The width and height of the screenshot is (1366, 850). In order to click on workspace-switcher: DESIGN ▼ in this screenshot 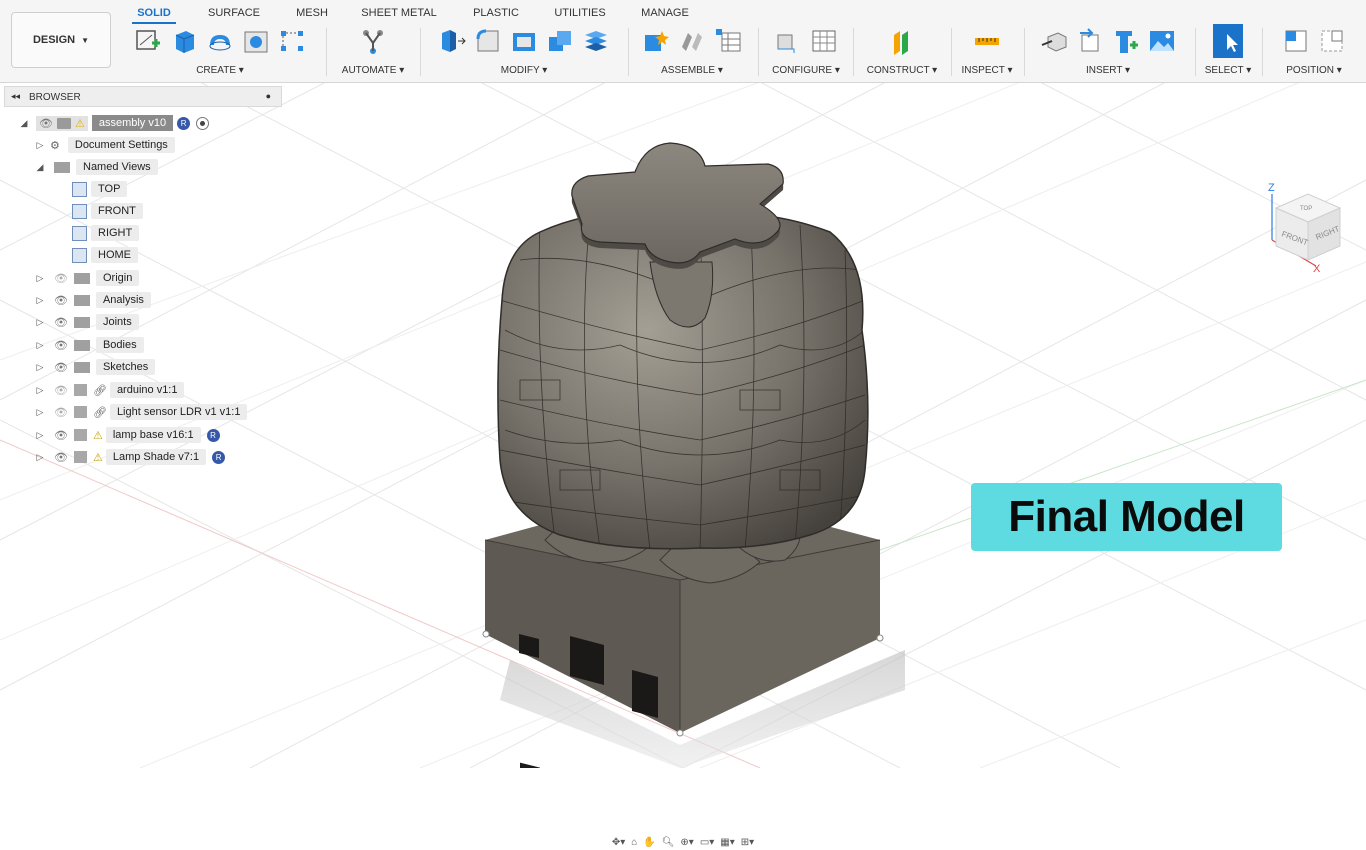, I will do `click(61, 40)`.